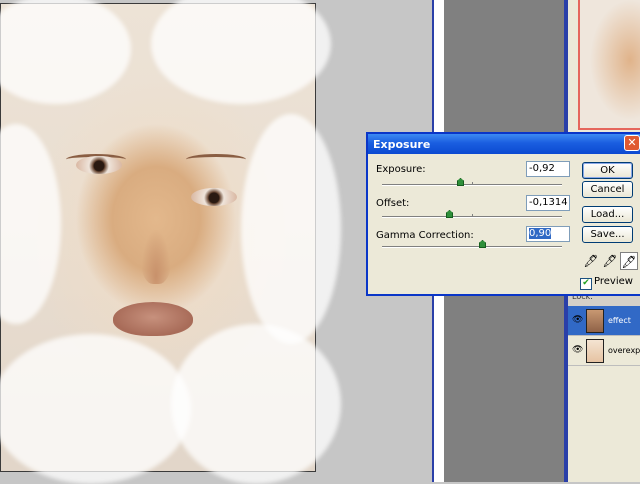  What do you see at coordinates (610, 261) in the screenshot?
I see `gray-eyedropper-icon: 🖋` at bounding box center [610, 261].